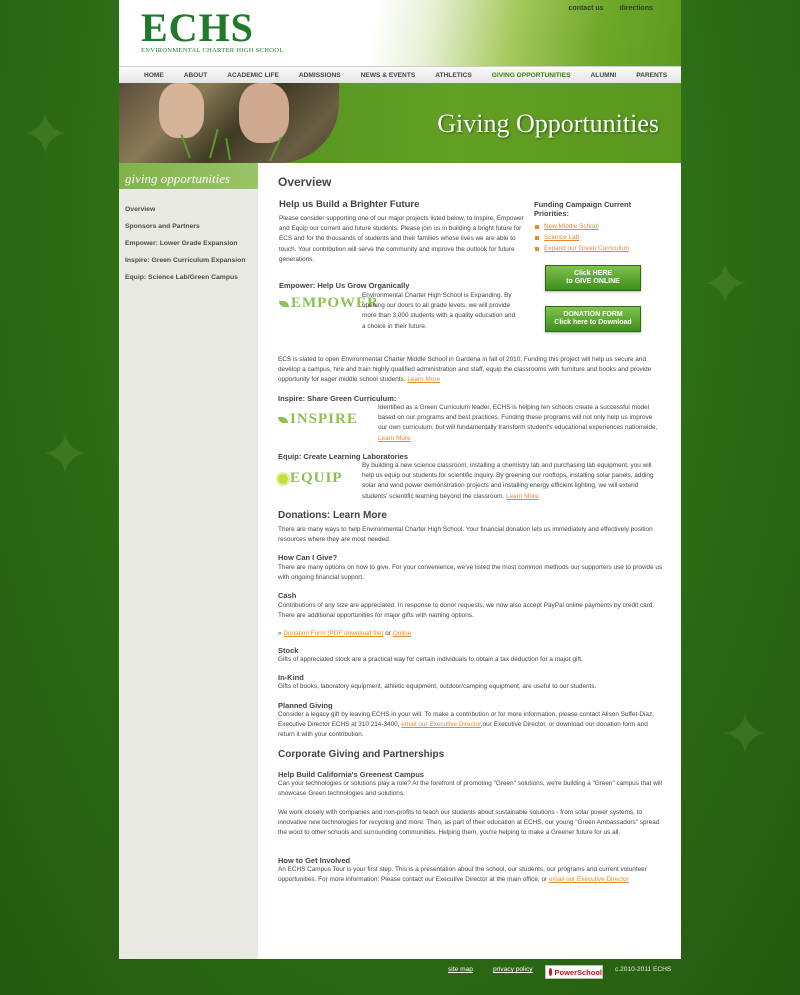 Image resolution: width=800 pixels, height=995 pixels. Describe the element at coordinates (643, 969) in the screenshot. I see `copyright-text: c.2010-2011 ECHS` at that location.